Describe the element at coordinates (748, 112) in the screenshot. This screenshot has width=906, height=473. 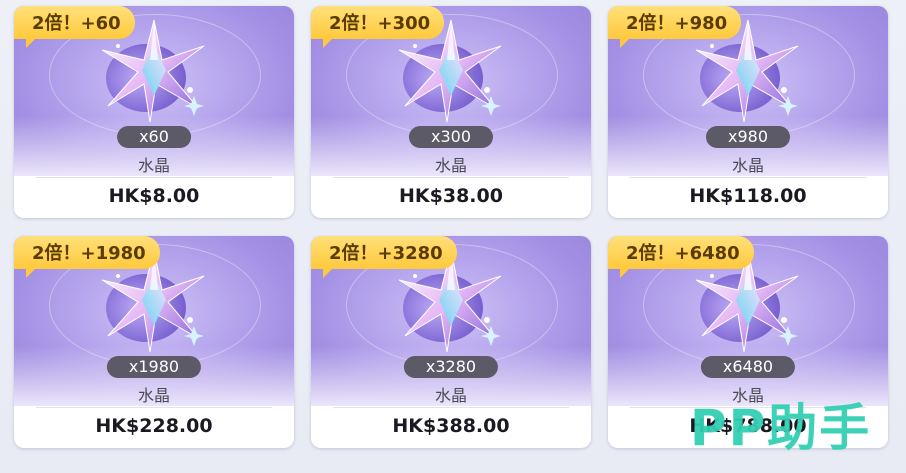
I see `product-card: 2倍！+980 x980 水晶 HK$118.00` at that location.